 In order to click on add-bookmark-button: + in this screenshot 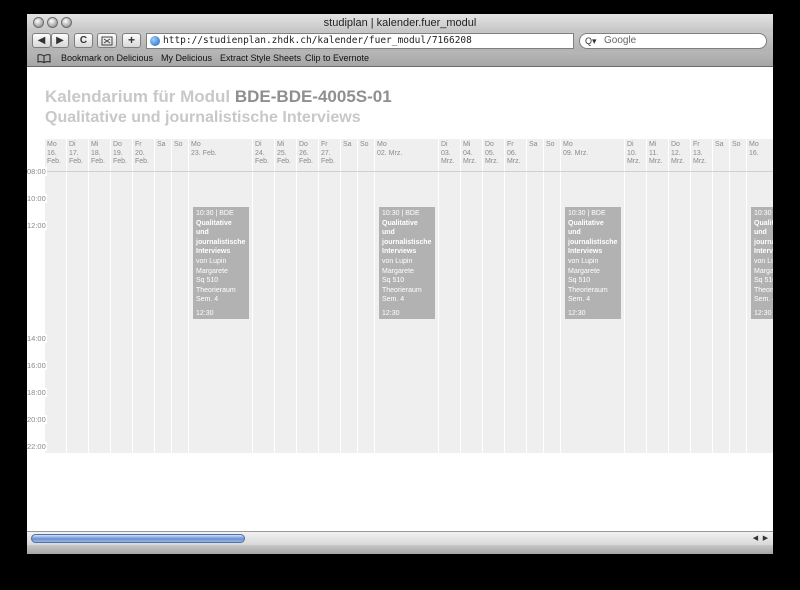, I will do `click(131, 40)`.